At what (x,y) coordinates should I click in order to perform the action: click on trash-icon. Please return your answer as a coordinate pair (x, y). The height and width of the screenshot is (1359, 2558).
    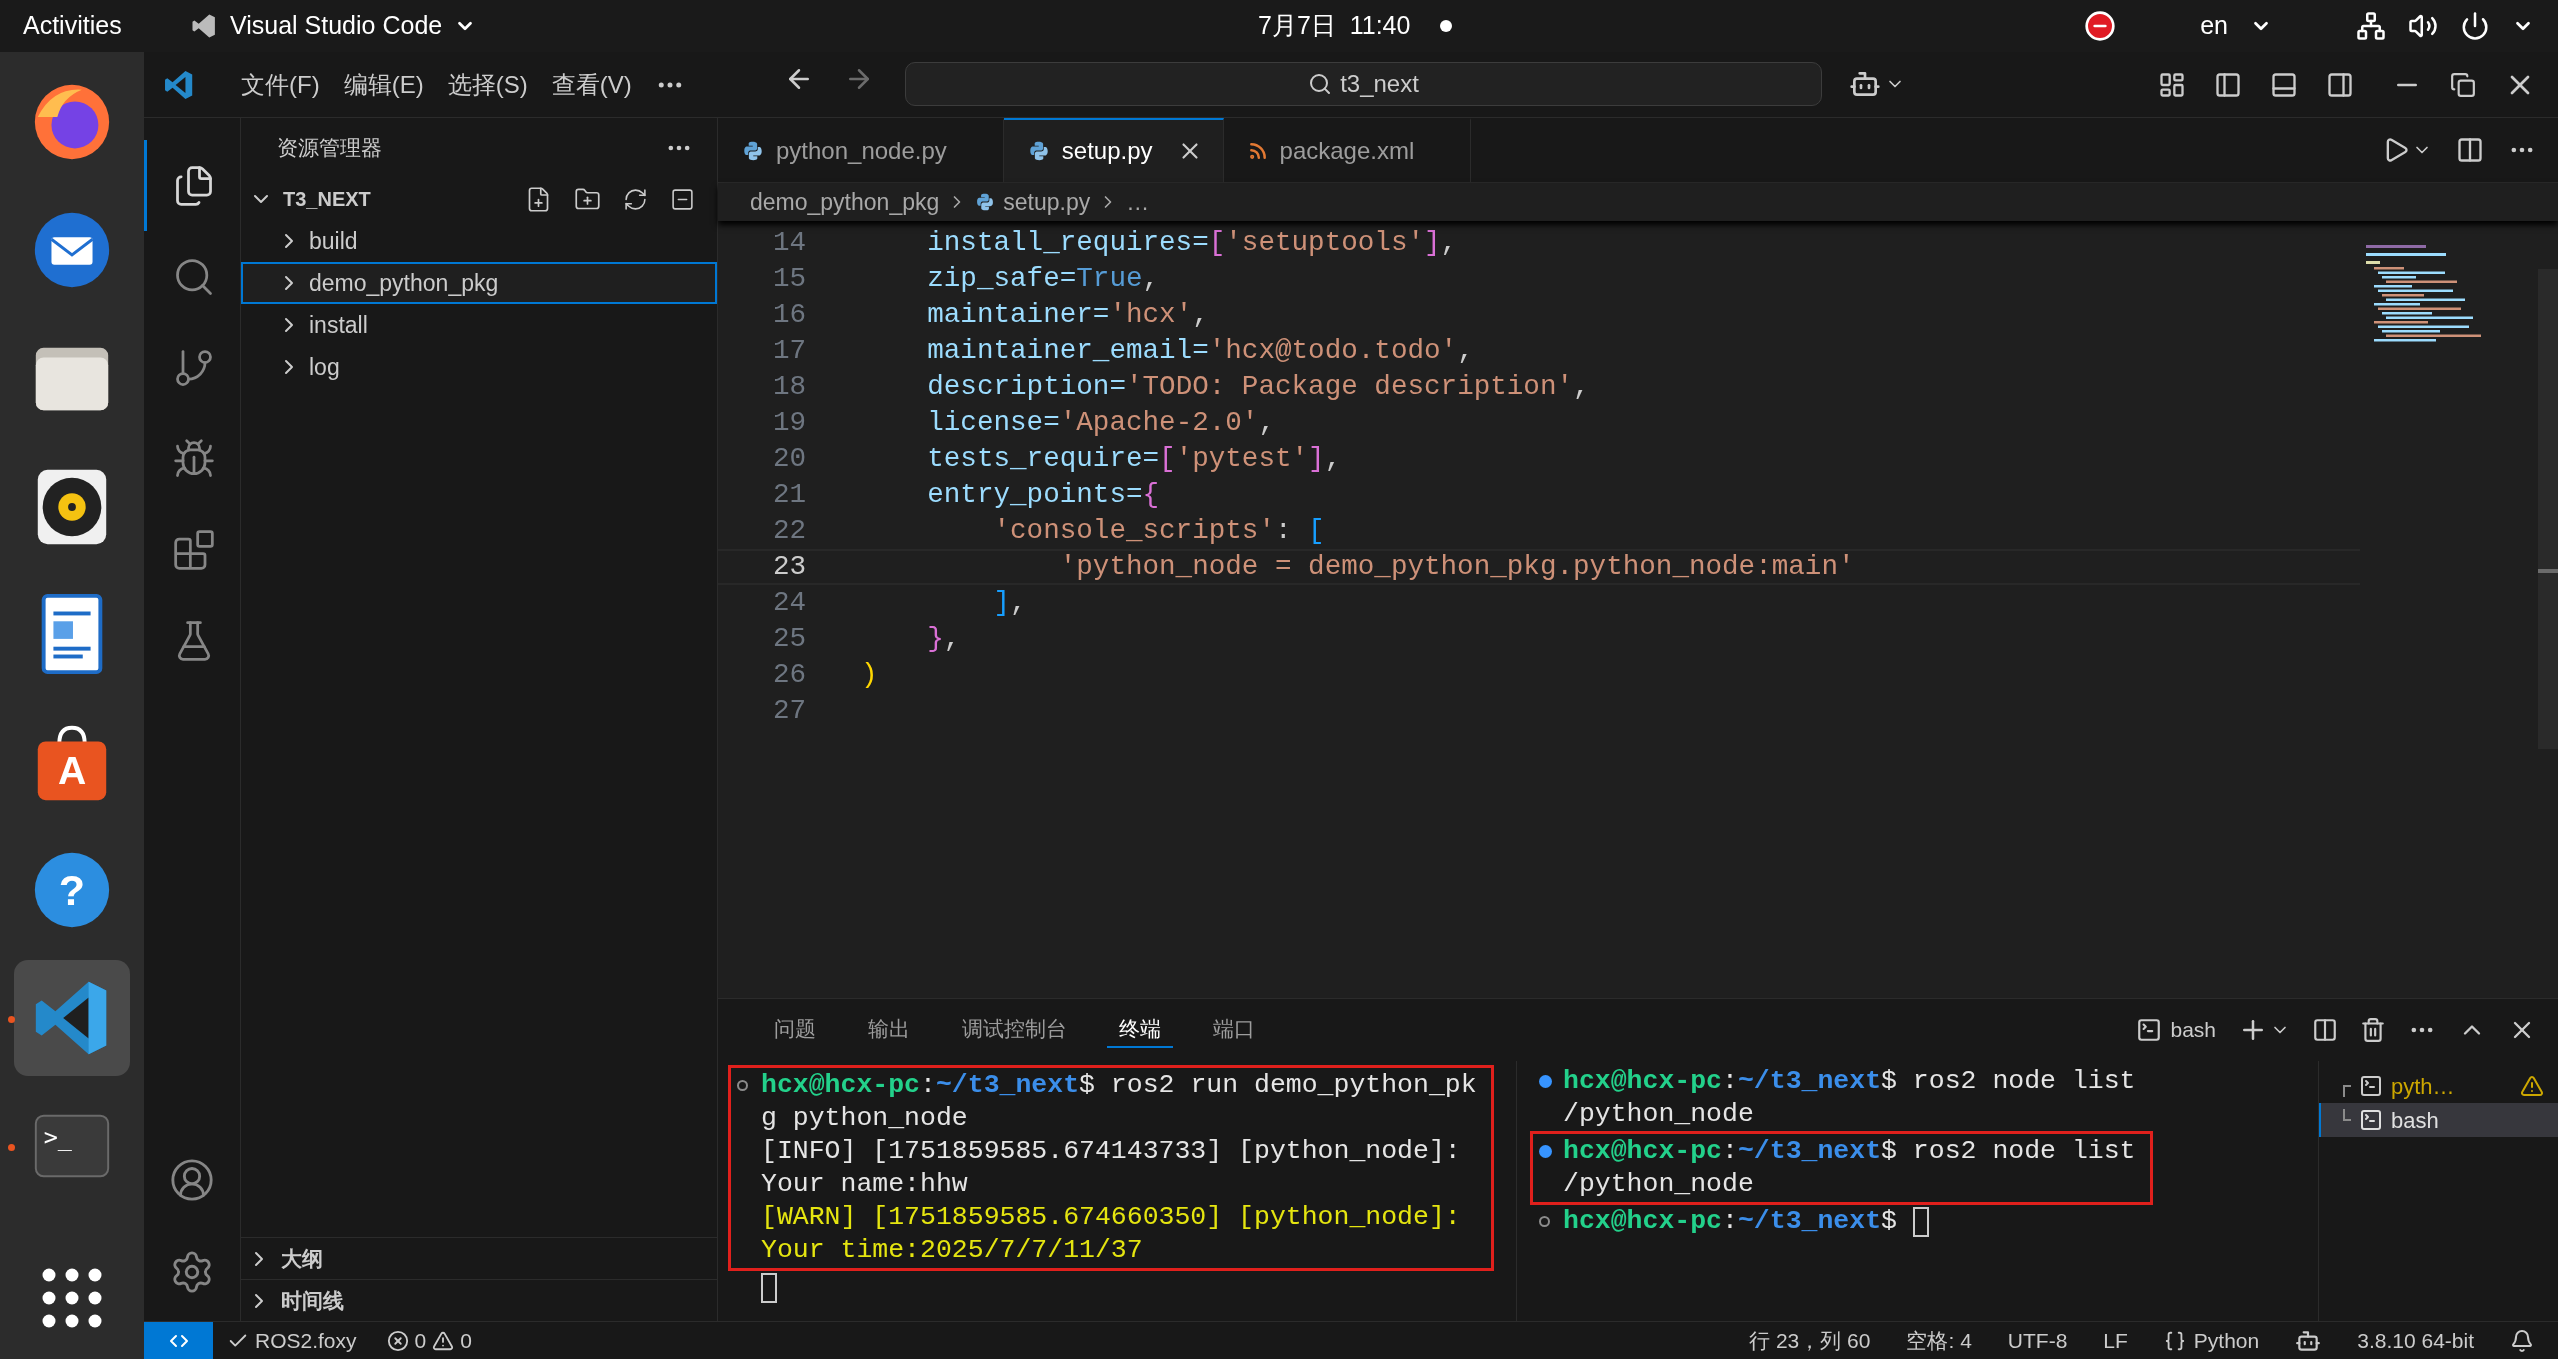
    Looking at the image, I should click on (2373, 1030).